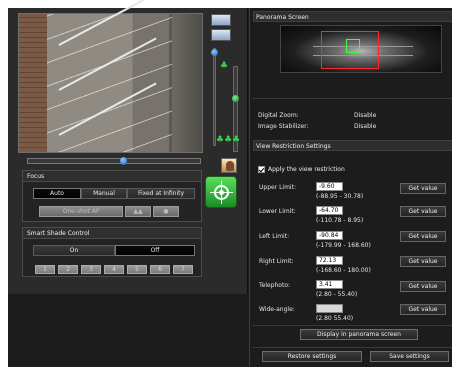  Describe the element at coordinates (423, 309) in the screenshot. I see `wide-angle-get-value-button: Get value` at that location.